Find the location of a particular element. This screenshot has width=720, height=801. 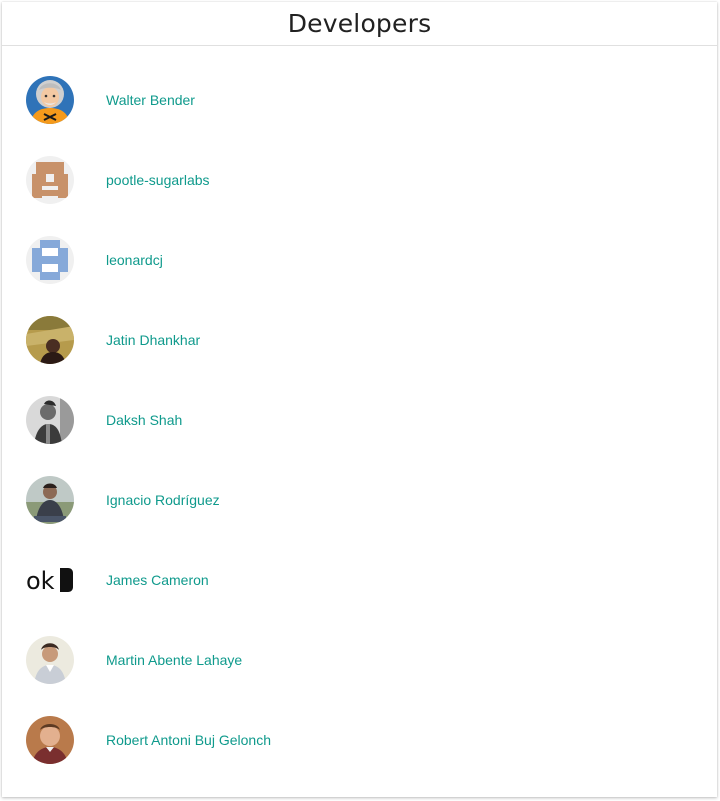

list-item: Walter Bender is located at coordinates (359, 100).